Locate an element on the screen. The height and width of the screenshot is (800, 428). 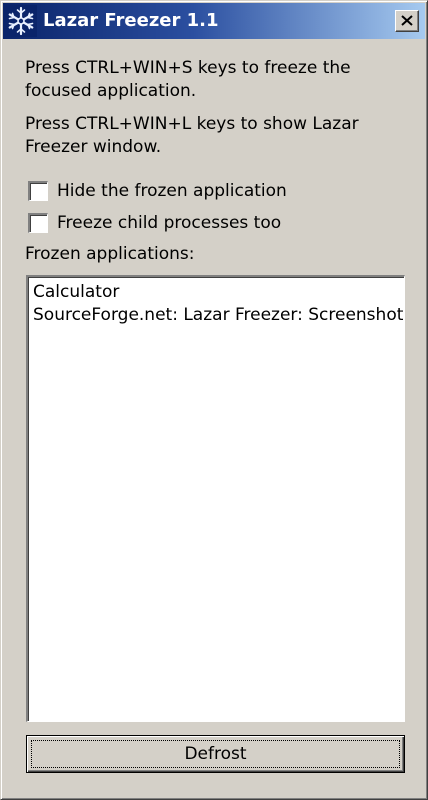
freeze-children-label: Freeze child processes too is located at coordinates (169, 223).